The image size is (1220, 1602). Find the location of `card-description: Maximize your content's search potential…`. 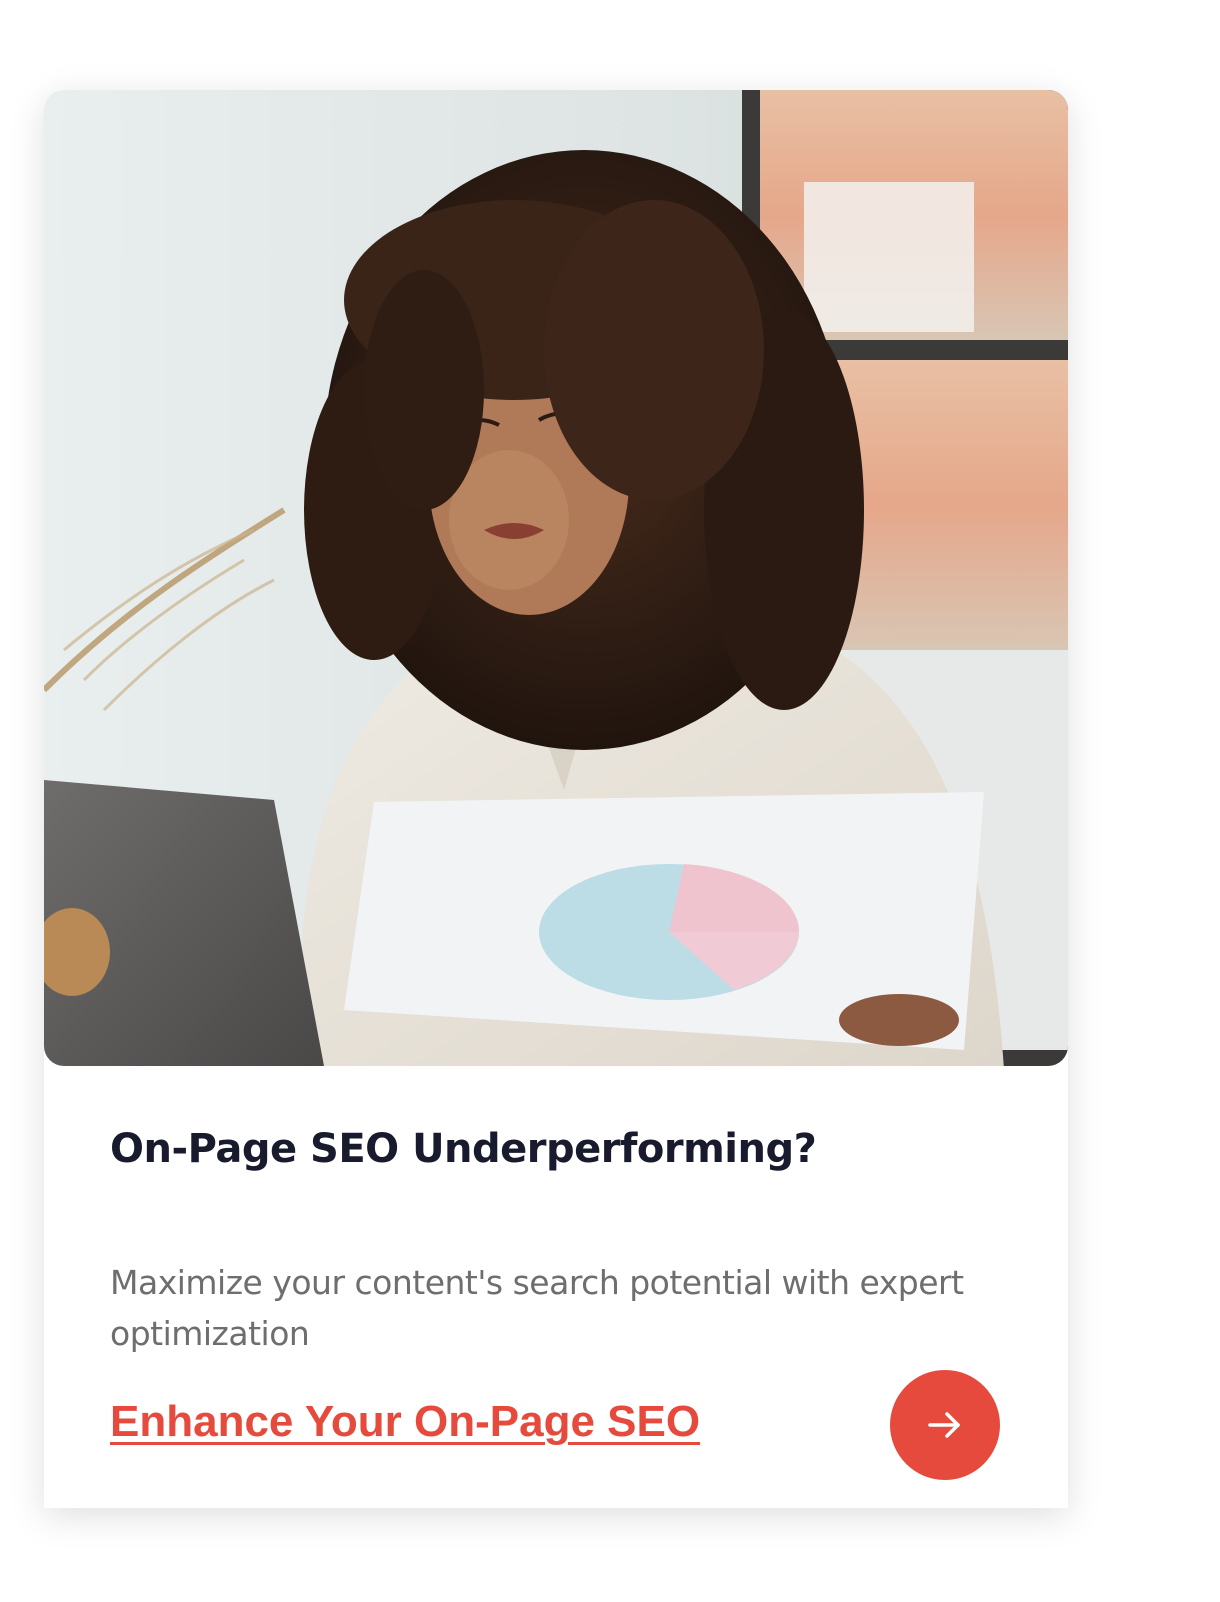

card-description: Maximize your content's search potential… is located at coordinates (537, 1308).